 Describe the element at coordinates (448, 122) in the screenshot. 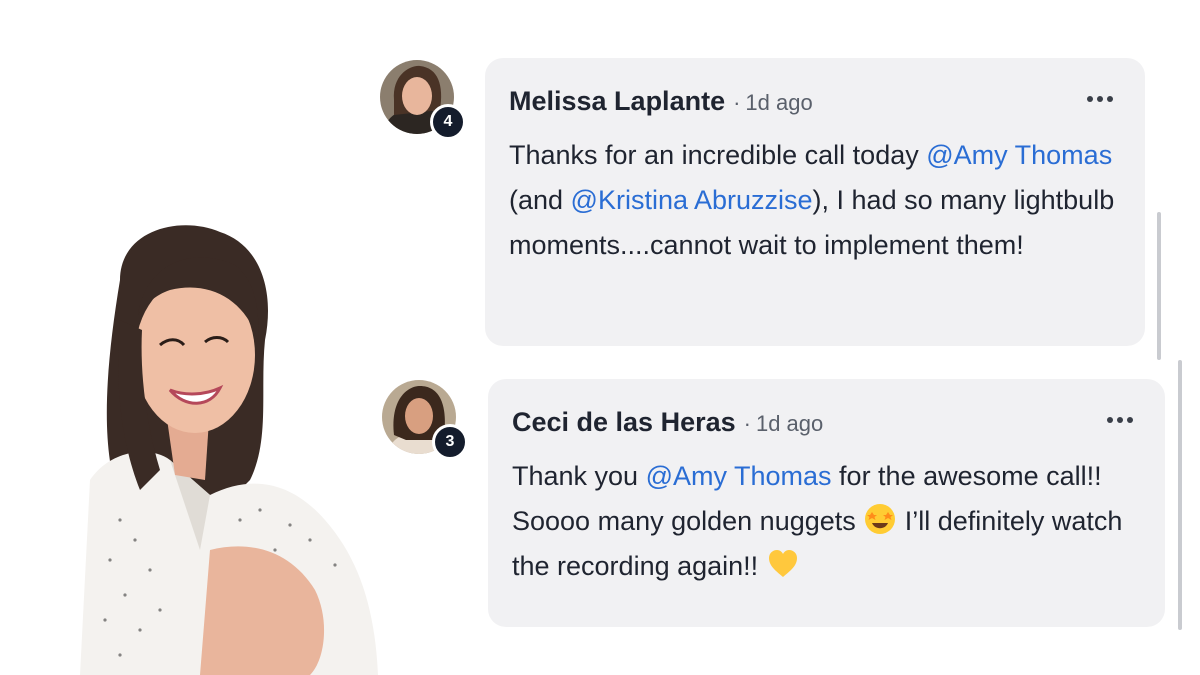

I see `level-badge: 4` at that location.